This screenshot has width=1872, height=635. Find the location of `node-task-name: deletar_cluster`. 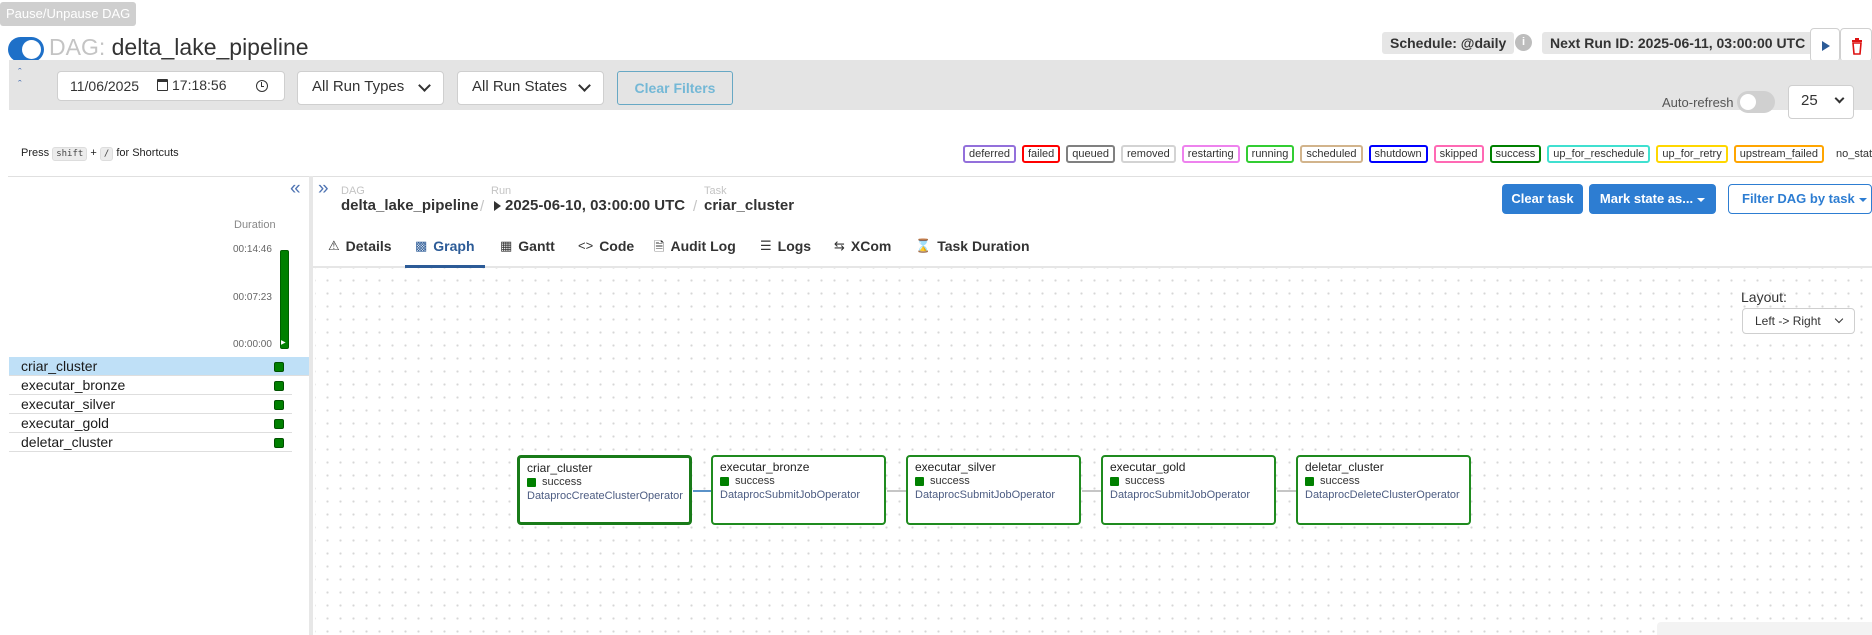

node-task-name: deletar_cluster is located at coordinates (1344, 467).